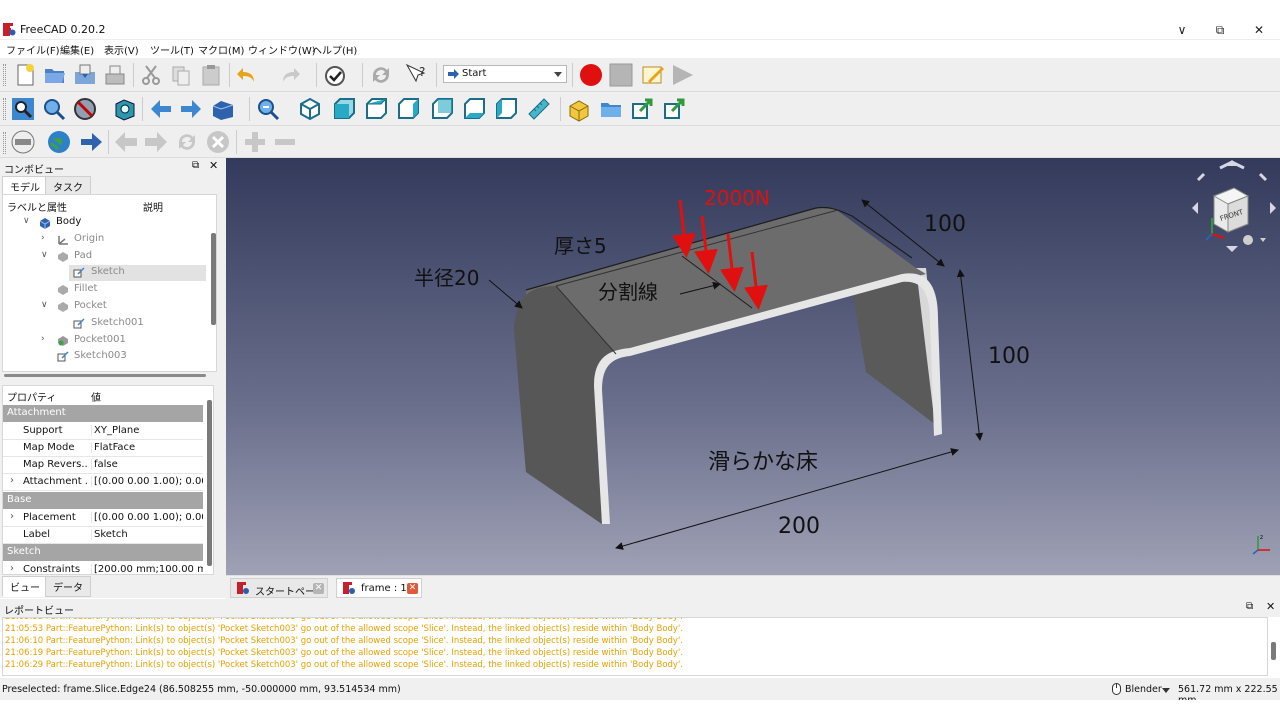 The image size is (1280, 720). Describe the element at coordinates (115, 75) in the screenshot. I see `save-as-icon` at that location.